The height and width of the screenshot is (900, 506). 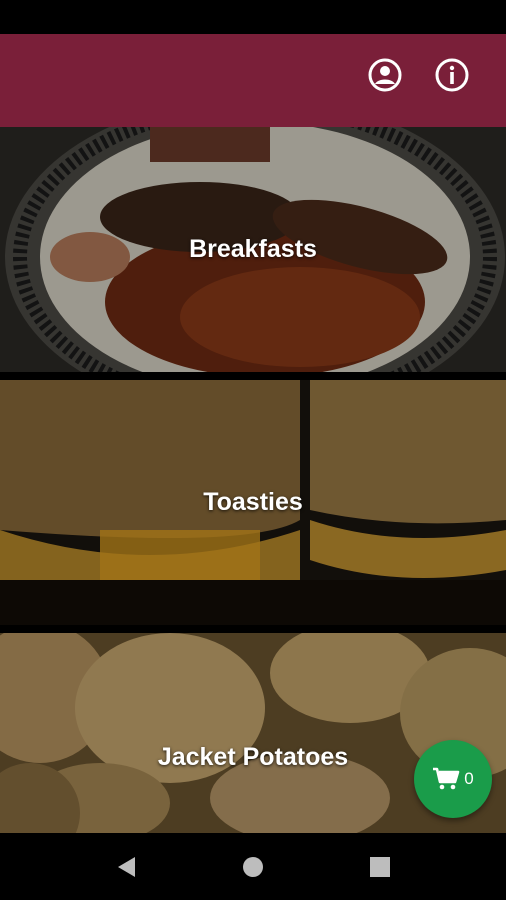 I want to click on account-button, so click(x=385, y=75).